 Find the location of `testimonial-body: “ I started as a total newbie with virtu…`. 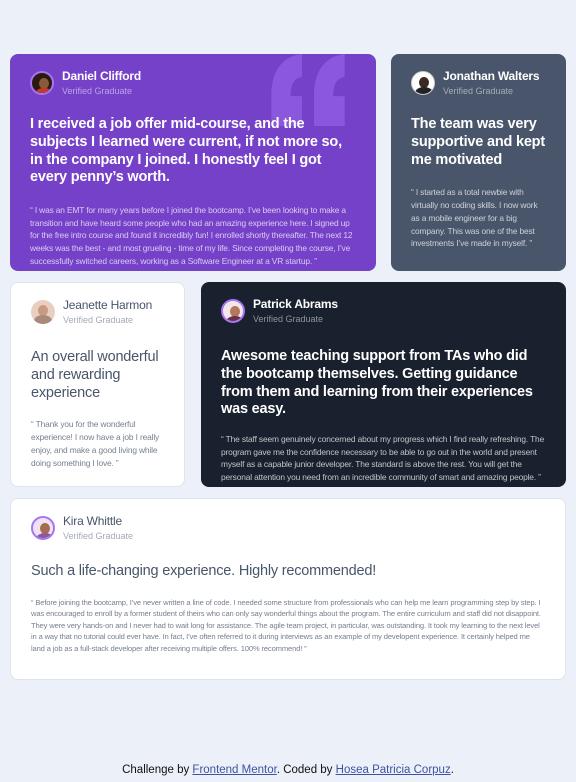

testimonial-body: “ I started as a total newbie with virtu… is located at coordinates (474, 218).